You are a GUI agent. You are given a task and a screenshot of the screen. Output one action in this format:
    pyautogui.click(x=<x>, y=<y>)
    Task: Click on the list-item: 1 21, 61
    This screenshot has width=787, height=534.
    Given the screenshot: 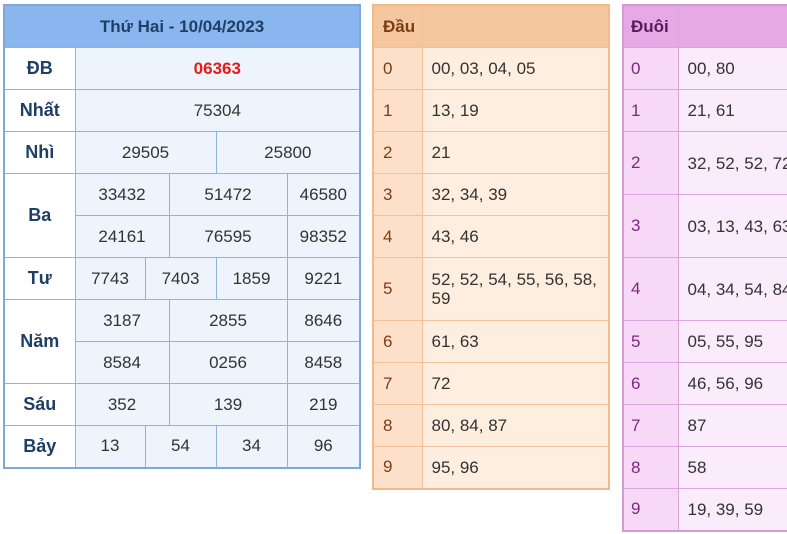 What is the action you would take?
    pyautogui.click(x=704, y=110)
    